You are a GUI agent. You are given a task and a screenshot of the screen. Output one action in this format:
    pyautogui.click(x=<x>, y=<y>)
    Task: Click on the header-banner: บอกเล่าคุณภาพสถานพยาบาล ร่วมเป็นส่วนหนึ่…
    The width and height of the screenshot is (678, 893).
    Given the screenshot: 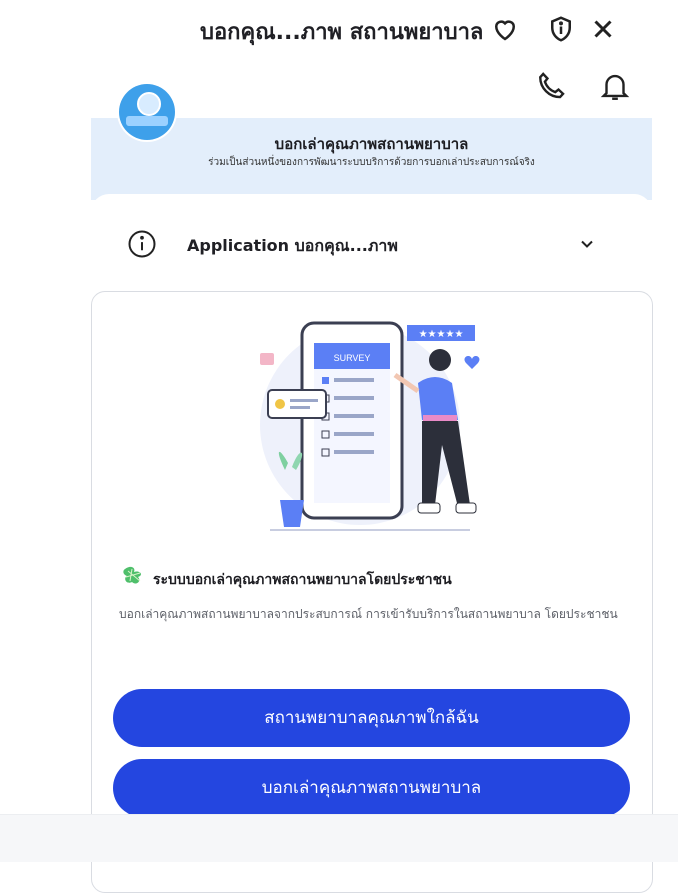 What is the action you would take?
    pyautogui.click(x=371, y=159)
    